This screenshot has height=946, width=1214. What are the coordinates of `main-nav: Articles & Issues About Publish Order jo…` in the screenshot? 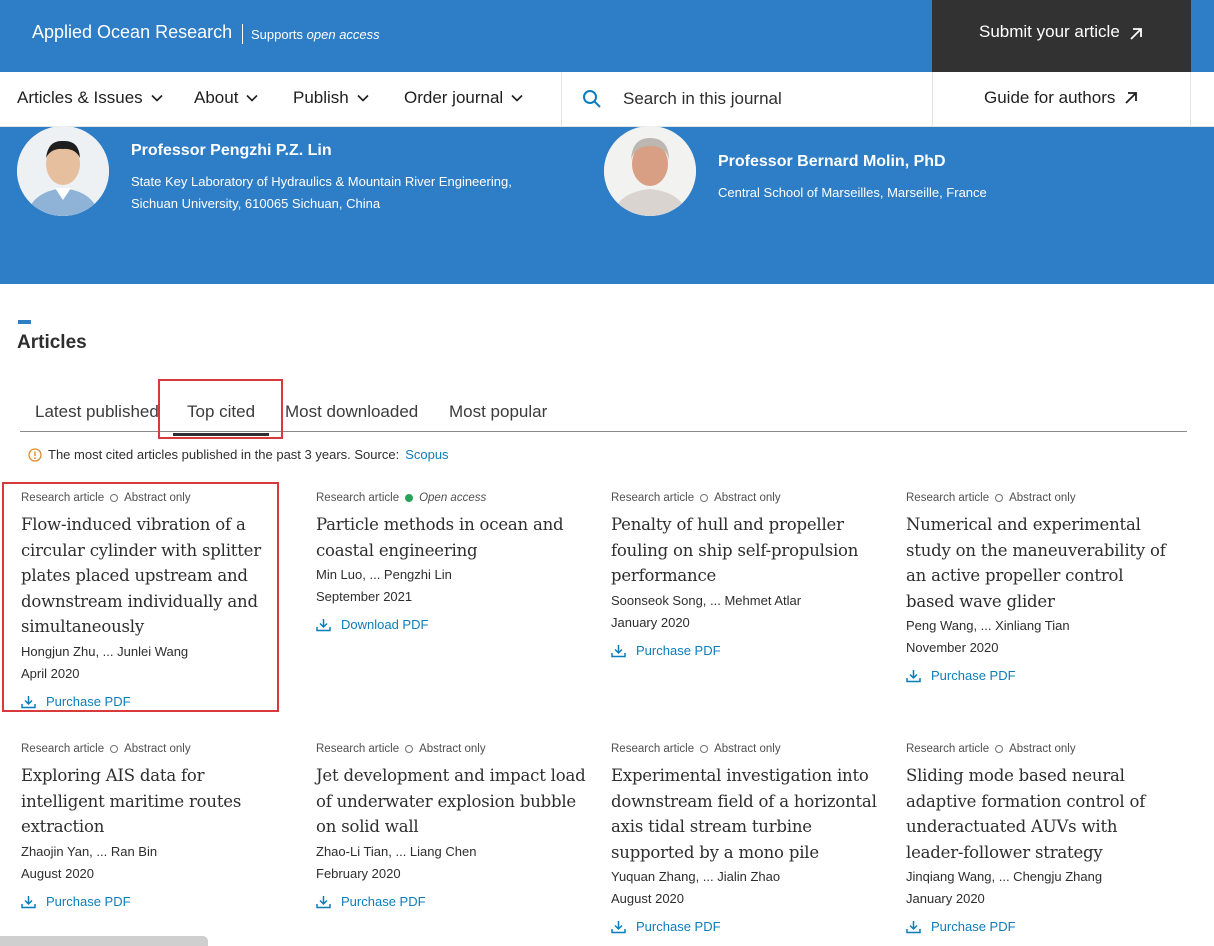 It's located at (607, 99).